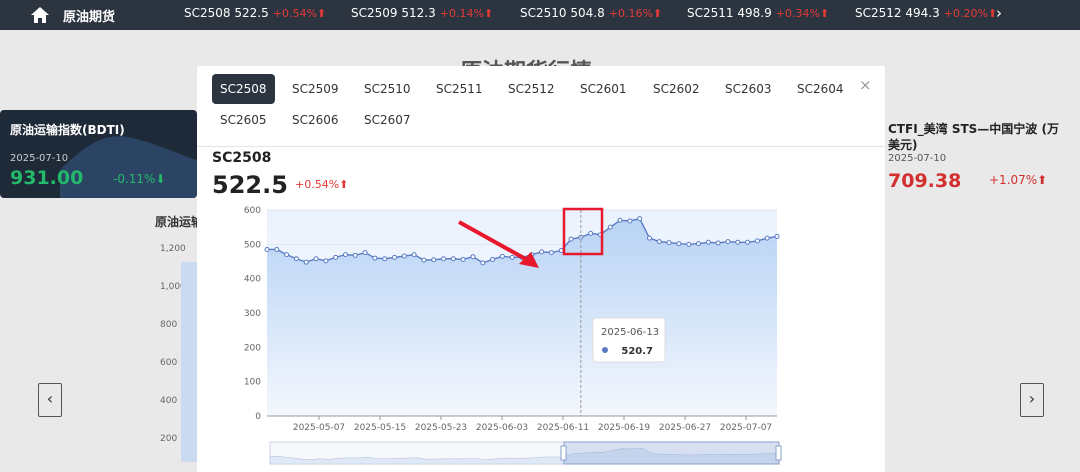  What do you see at coordinates (207, 13) in the screenshot?
I see `ticker-code: SC2508` at bounding box center [207, 13].